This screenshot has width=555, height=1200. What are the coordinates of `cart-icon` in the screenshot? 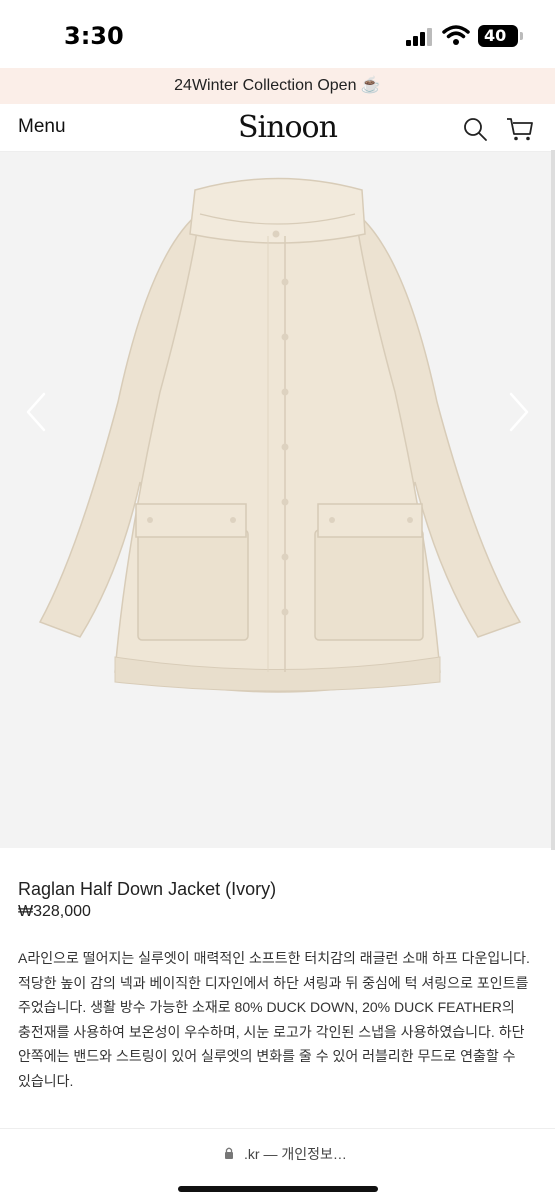 It's located at (520, 129).